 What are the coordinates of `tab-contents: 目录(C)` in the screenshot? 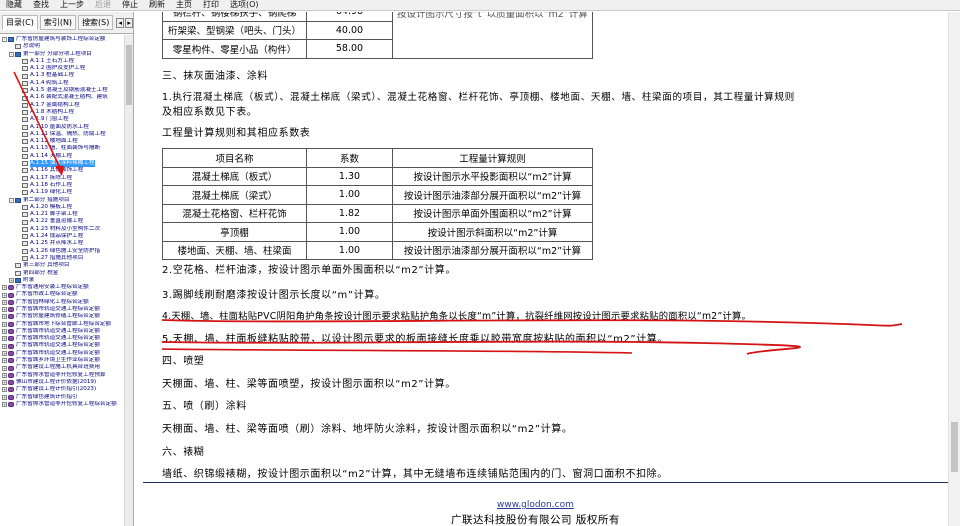 It's located at (20, 22).